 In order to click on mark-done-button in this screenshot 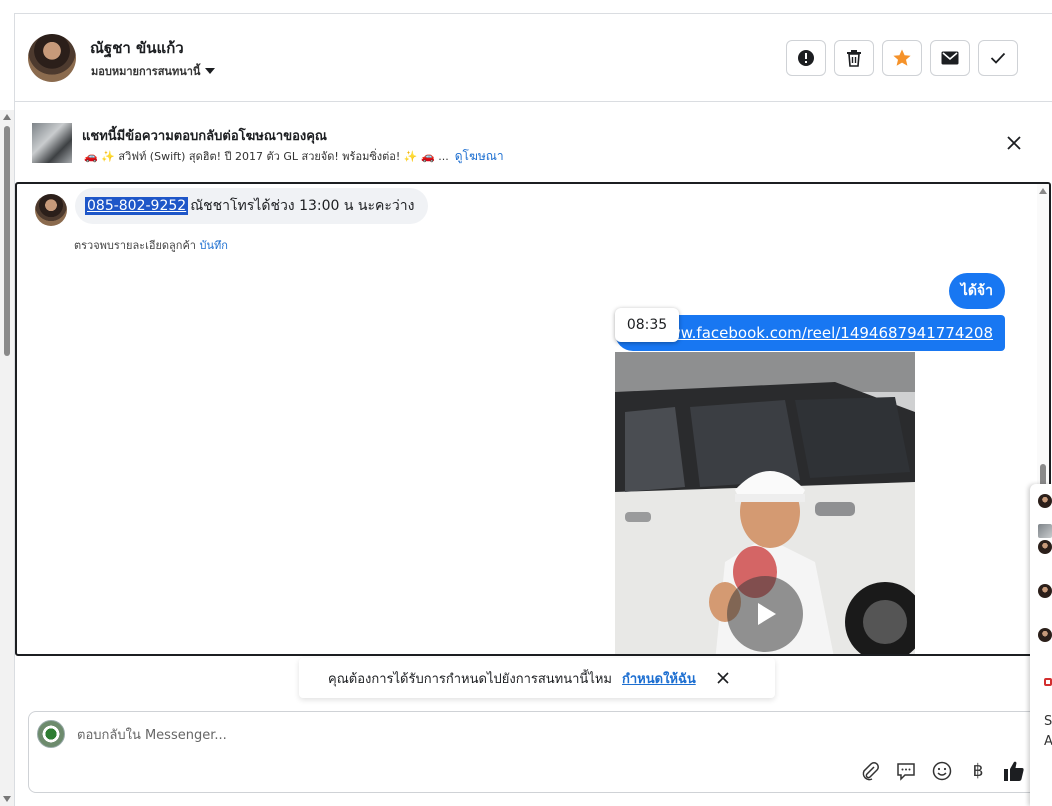, I will do `click(998, 58)`.